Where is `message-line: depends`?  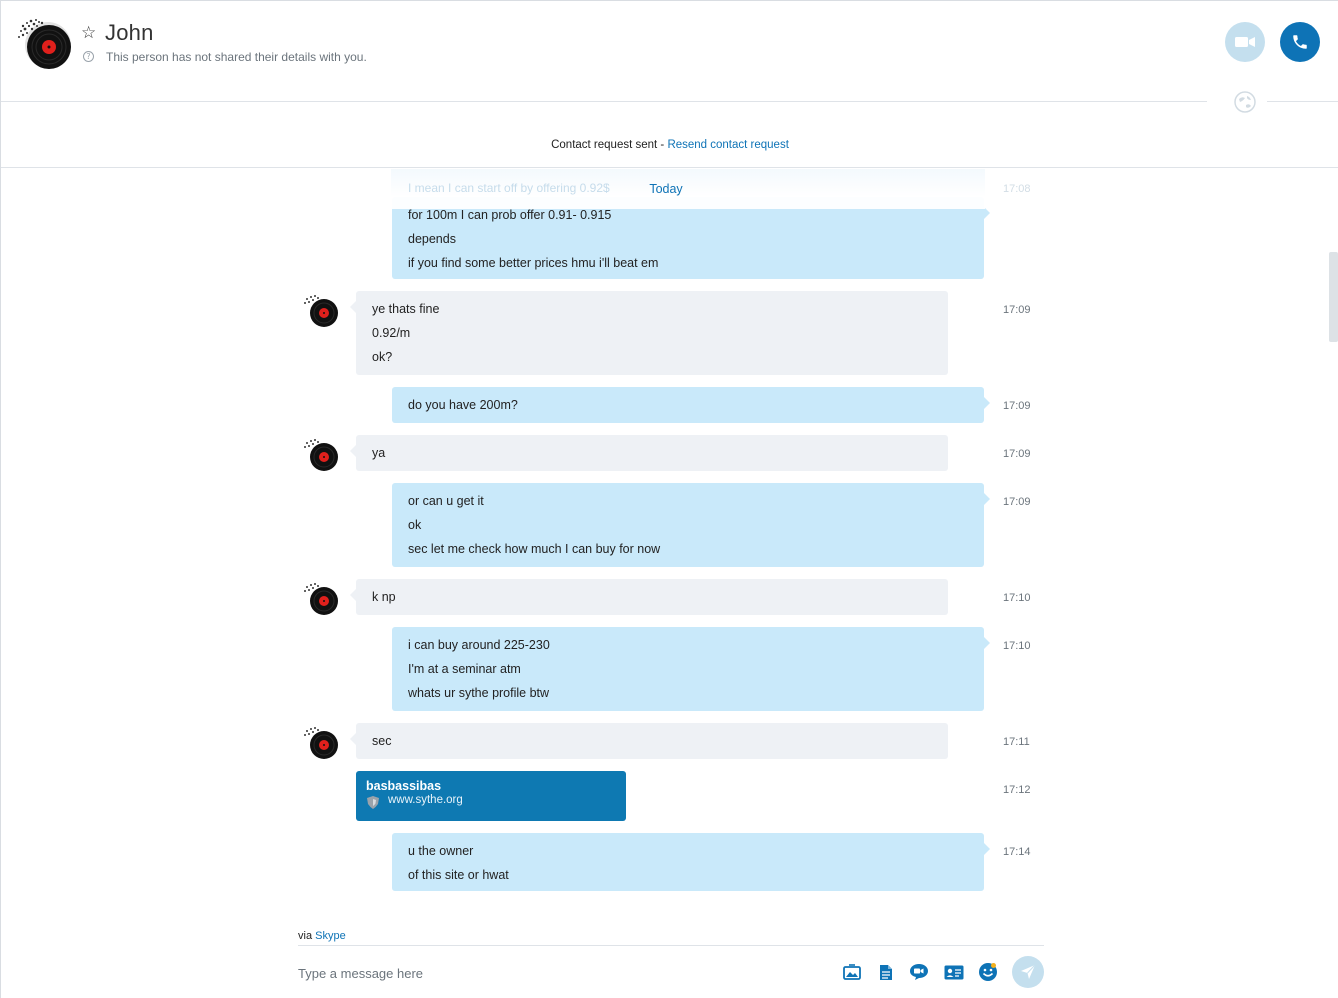
message-line: depends is located at coordinates (432, 239).